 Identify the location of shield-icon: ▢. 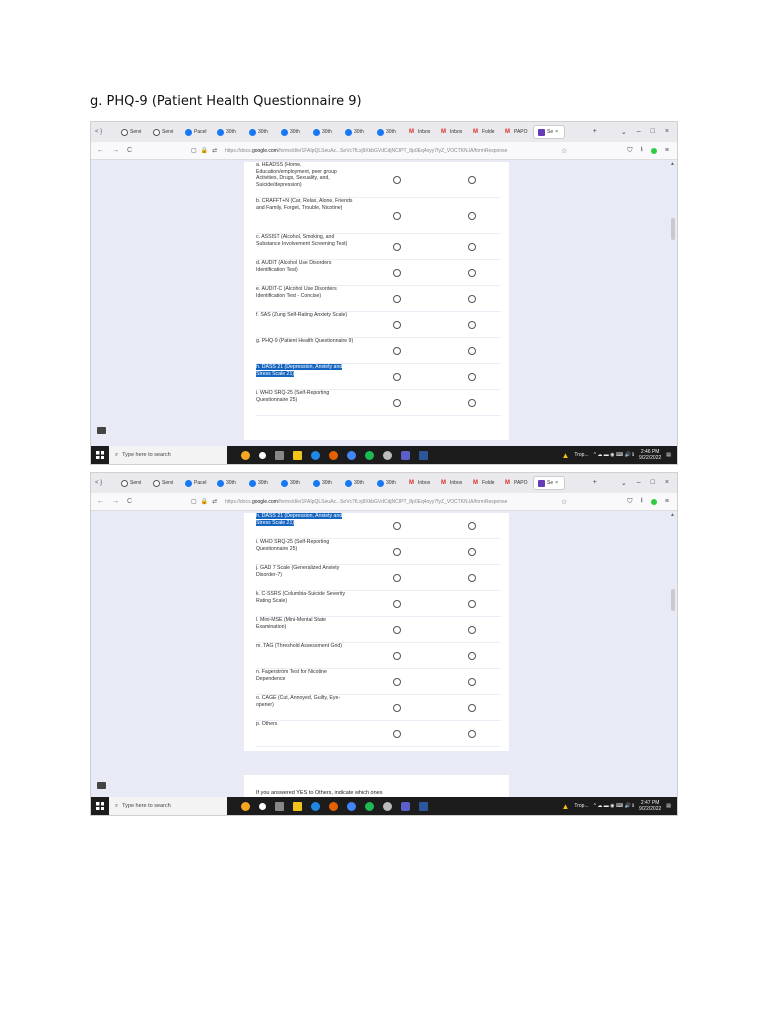
(194, 501).